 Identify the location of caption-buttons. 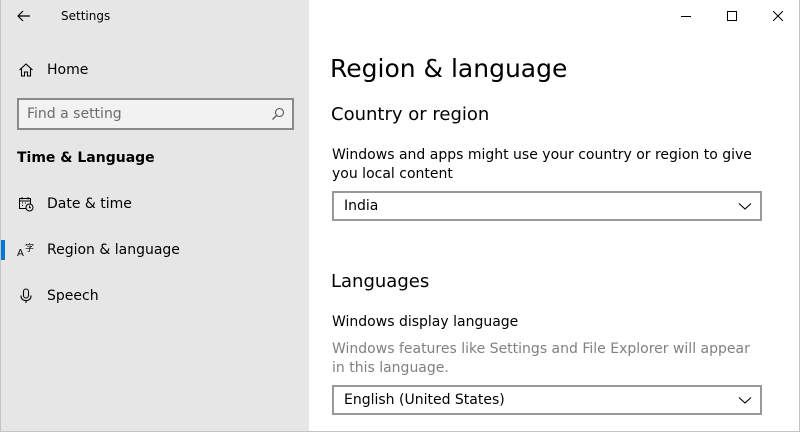
(731, 16).